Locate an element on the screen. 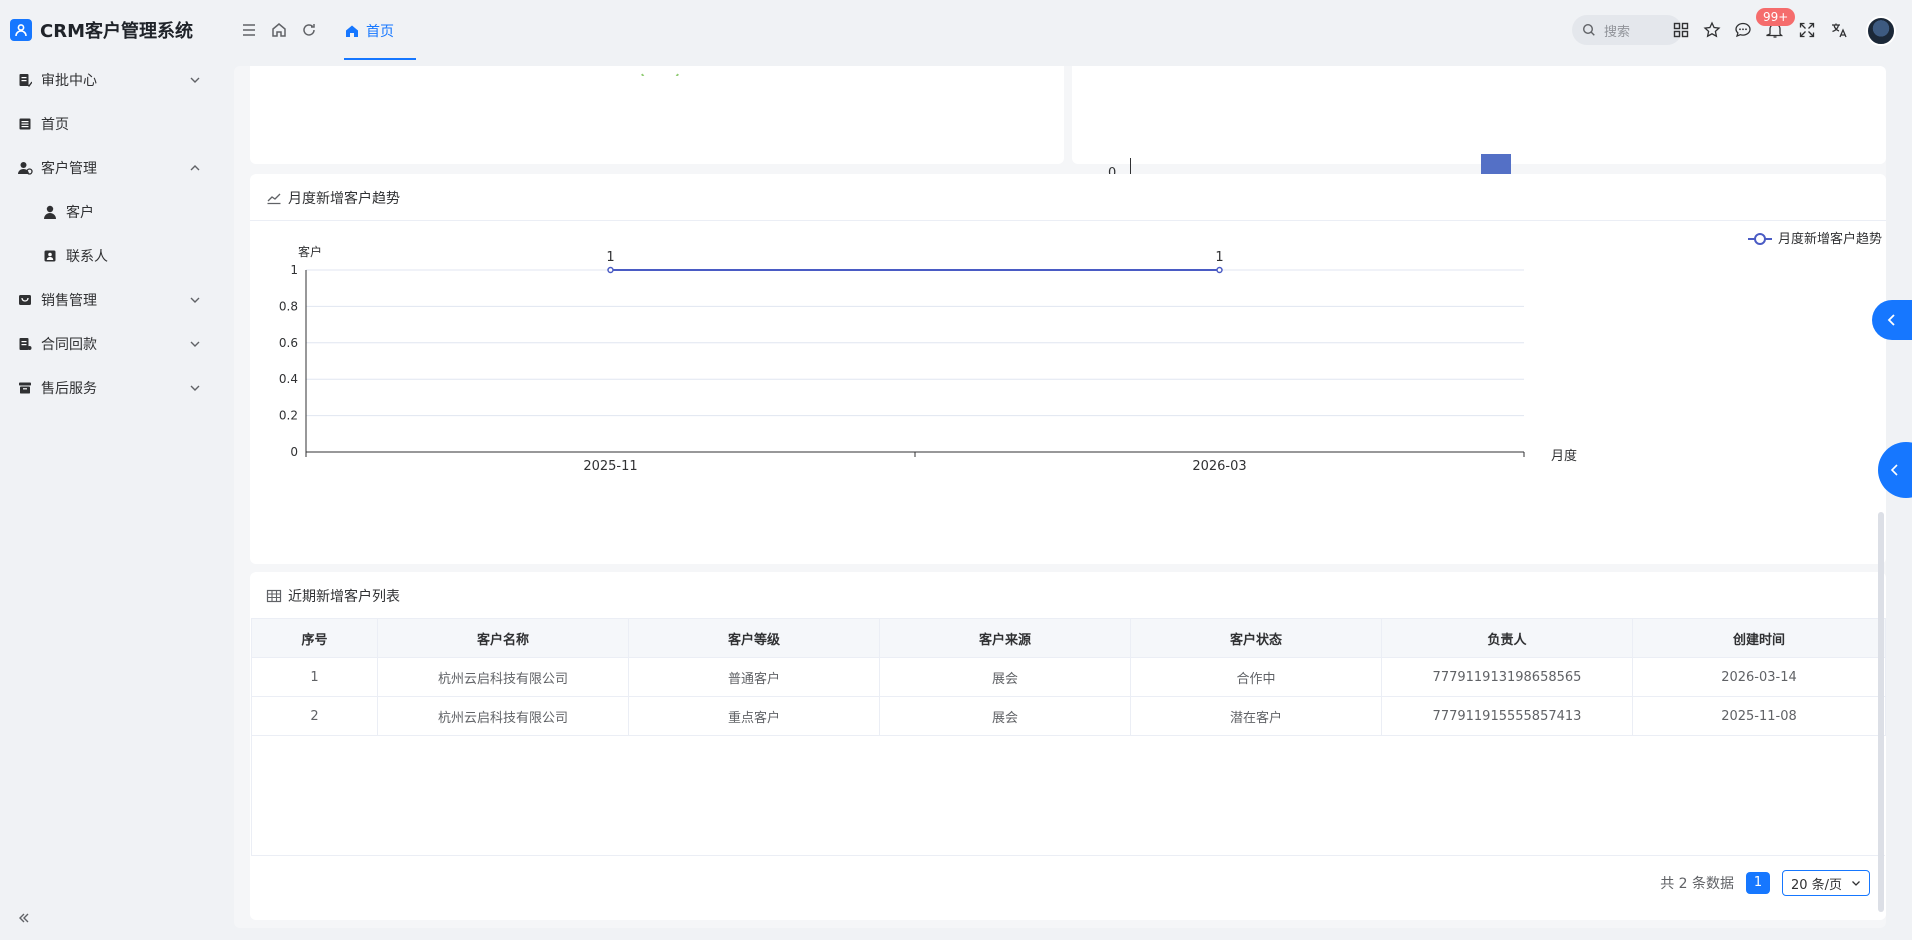 This screenshot has height=940, width=1912. chevron-left-icon is located at coordinates (1891, 320).